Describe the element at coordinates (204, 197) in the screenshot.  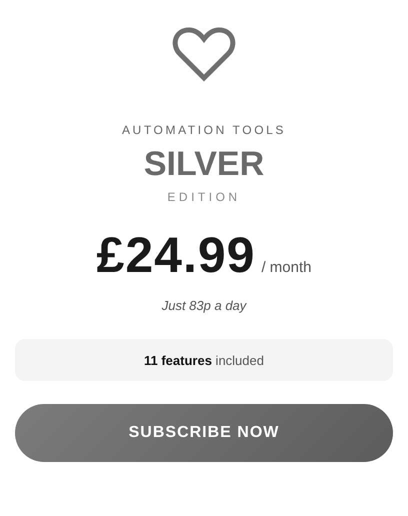
I see `edition-label: EDITION` at that location.